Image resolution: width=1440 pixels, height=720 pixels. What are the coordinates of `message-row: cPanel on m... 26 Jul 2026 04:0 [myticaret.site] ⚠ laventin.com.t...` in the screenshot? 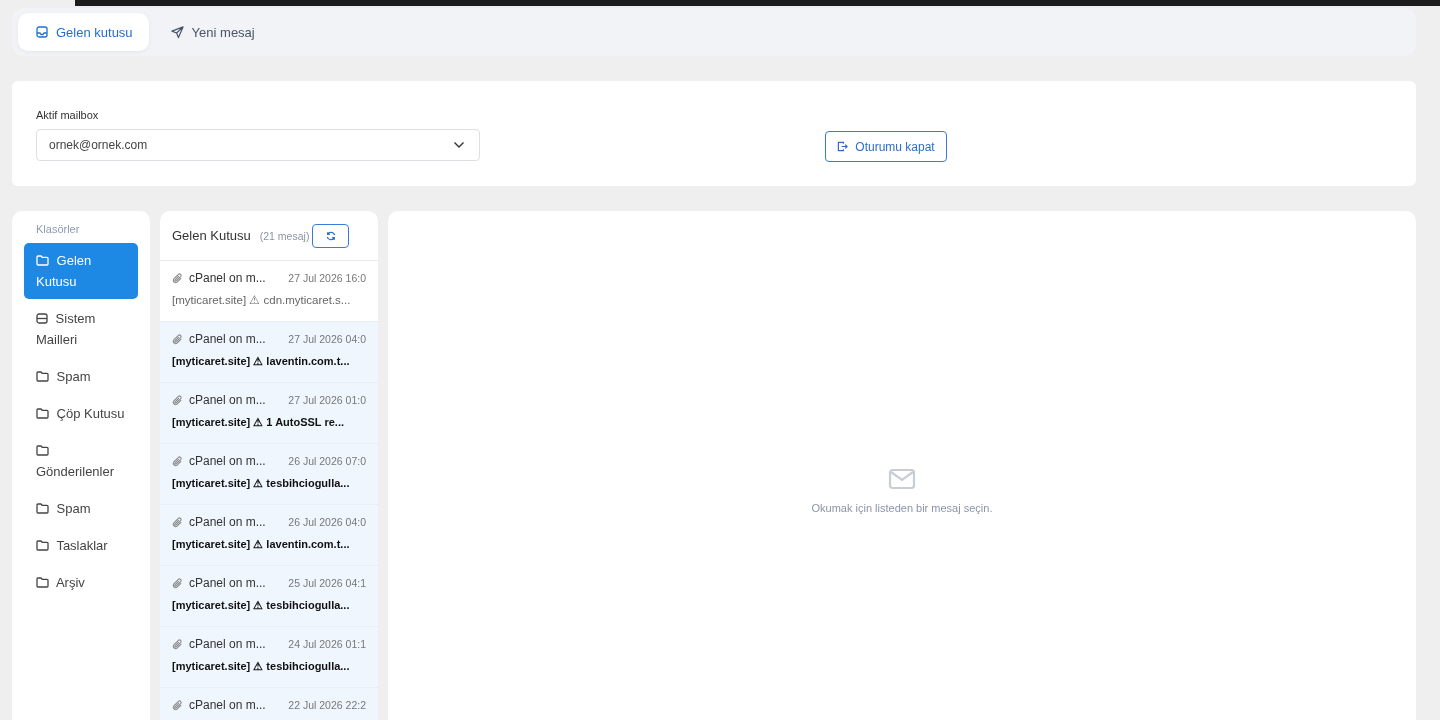 It's located at (269, 535).